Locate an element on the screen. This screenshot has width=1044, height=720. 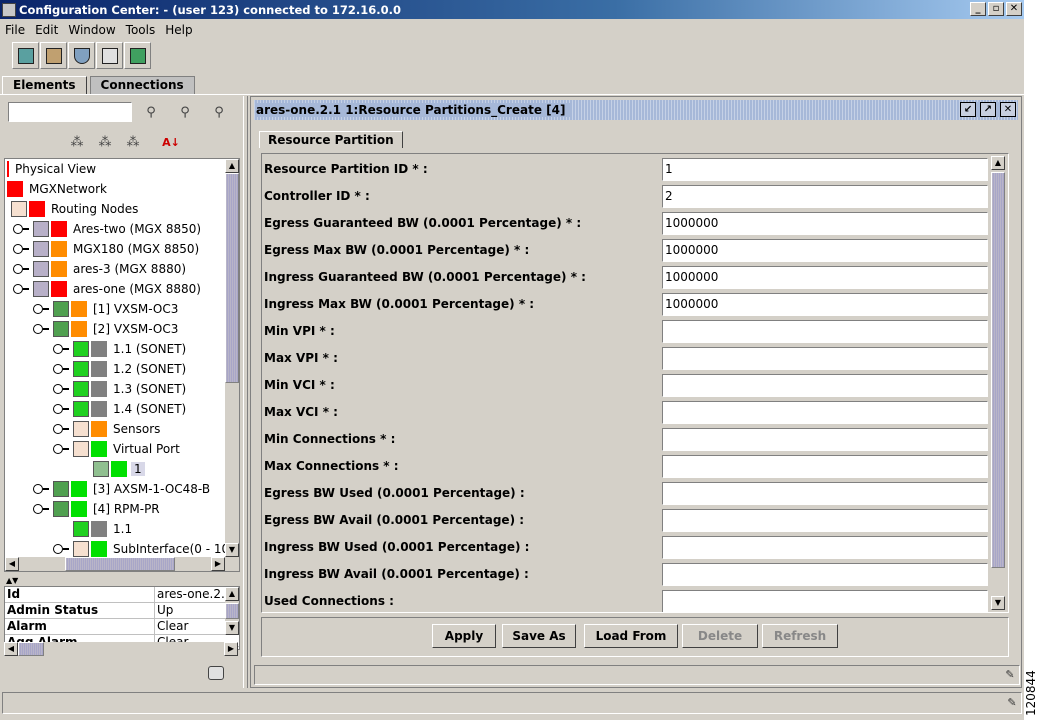
filter-tree-icon: ⁂ is located at coordinates (133, 142).